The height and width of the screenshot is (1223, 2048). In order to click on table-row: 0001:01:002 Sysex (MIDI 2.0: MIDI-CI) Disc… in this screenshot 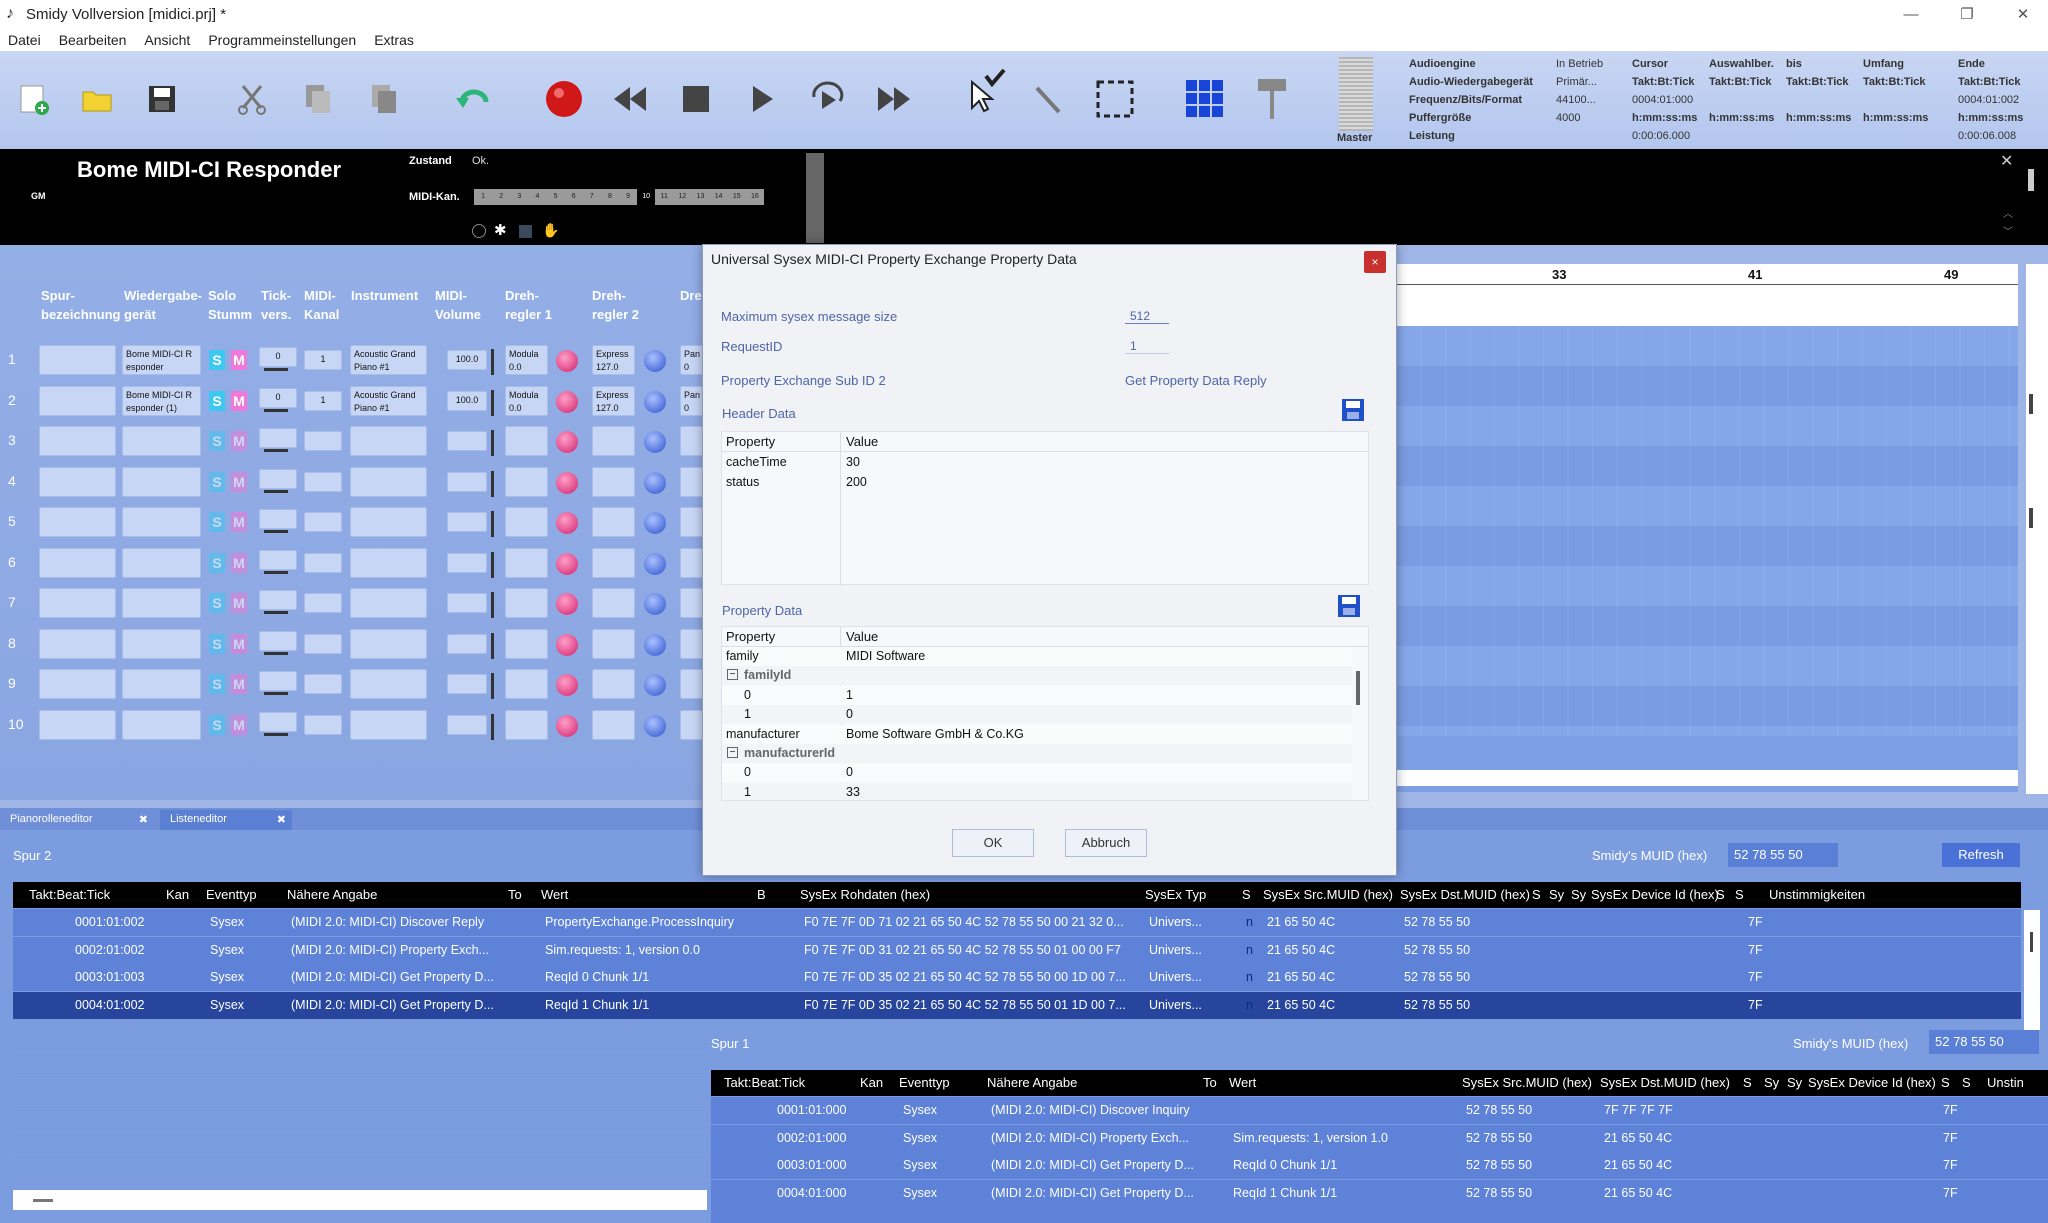, I will do `click(1017, 922)`.